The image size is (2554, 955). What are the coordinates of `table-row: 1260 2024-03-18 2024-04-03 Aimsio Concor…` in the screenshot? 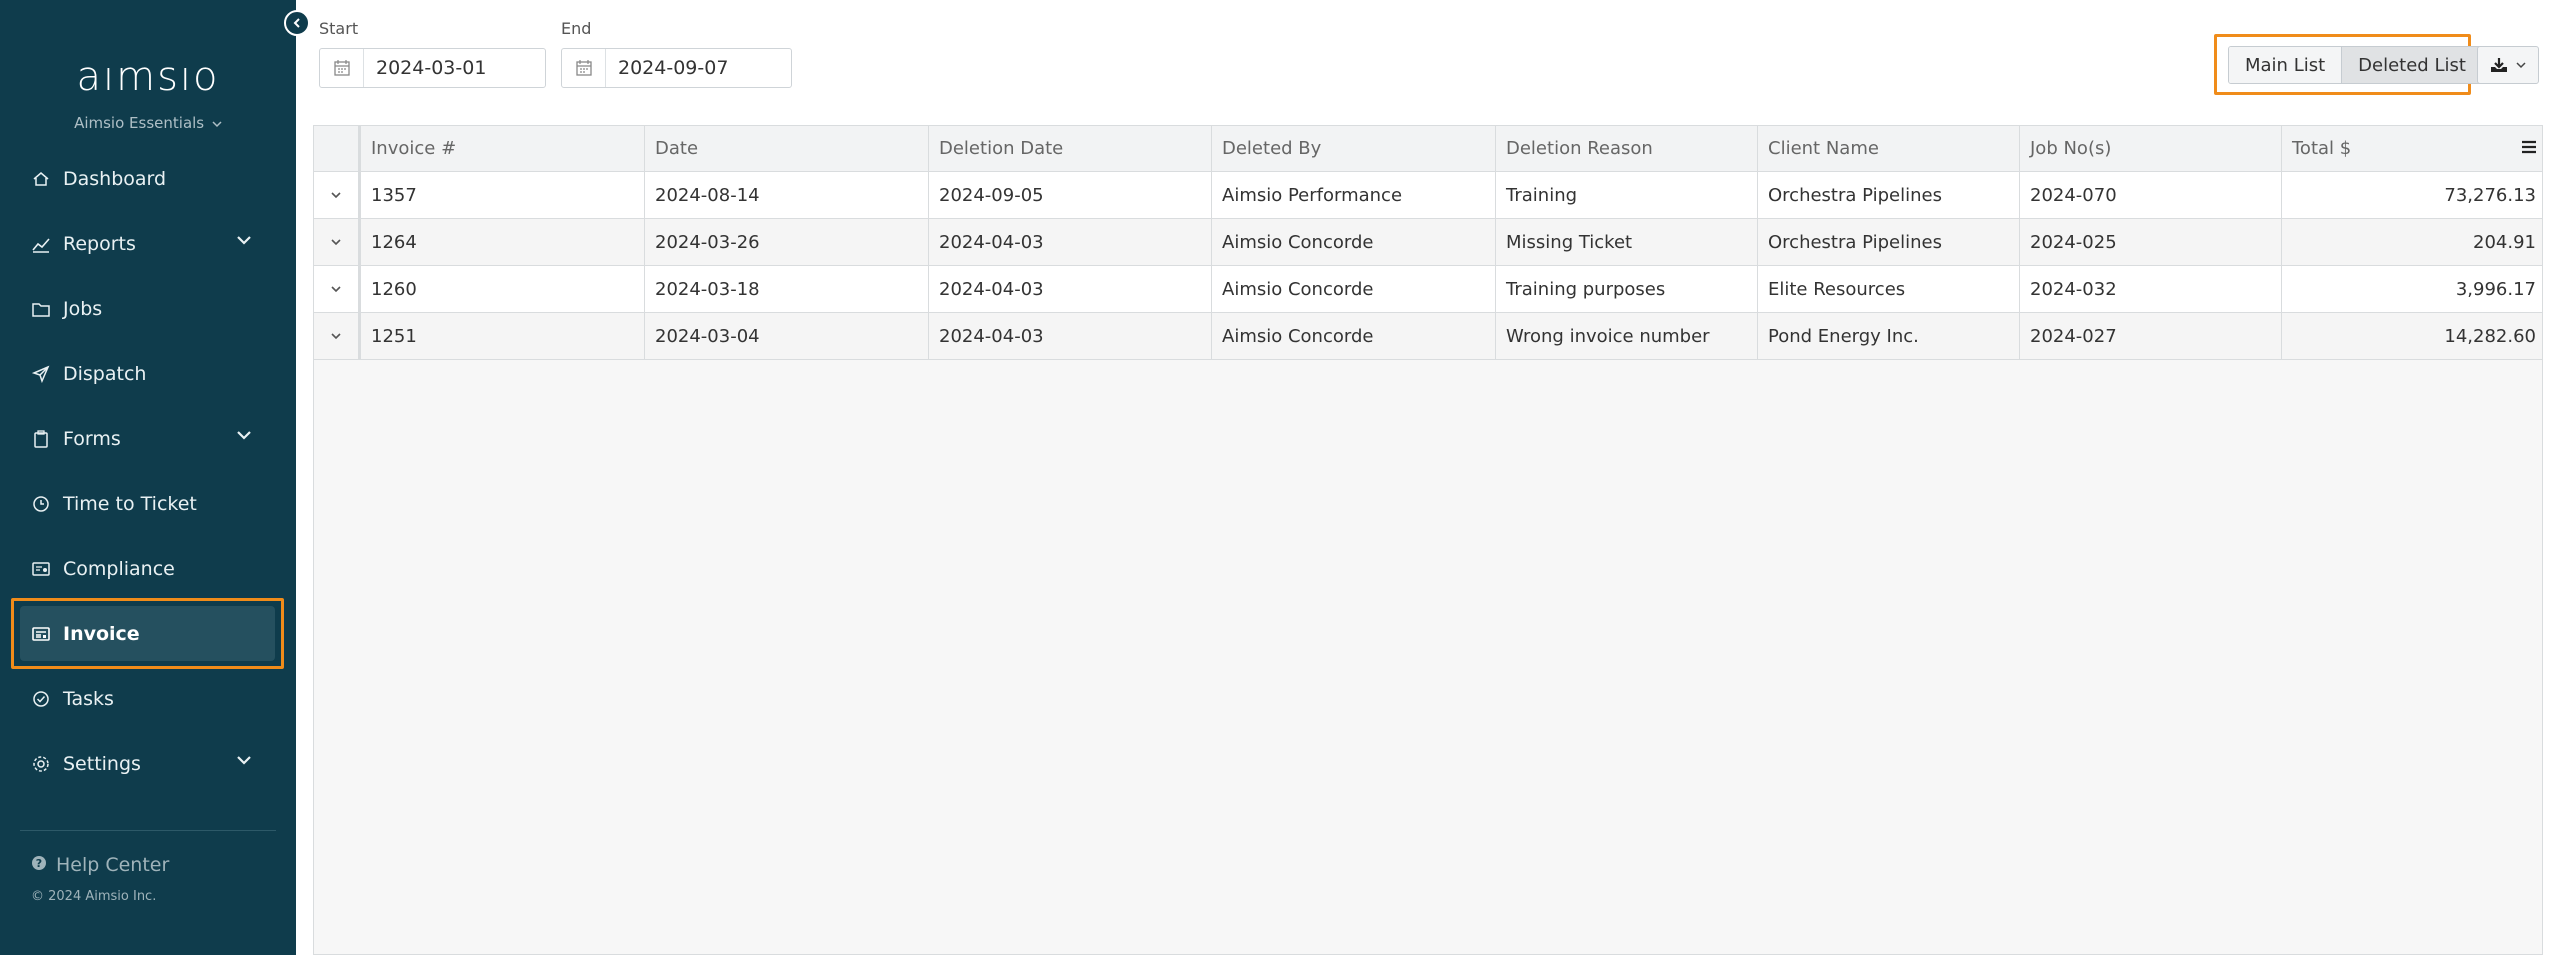 It's located at (1428, 289).